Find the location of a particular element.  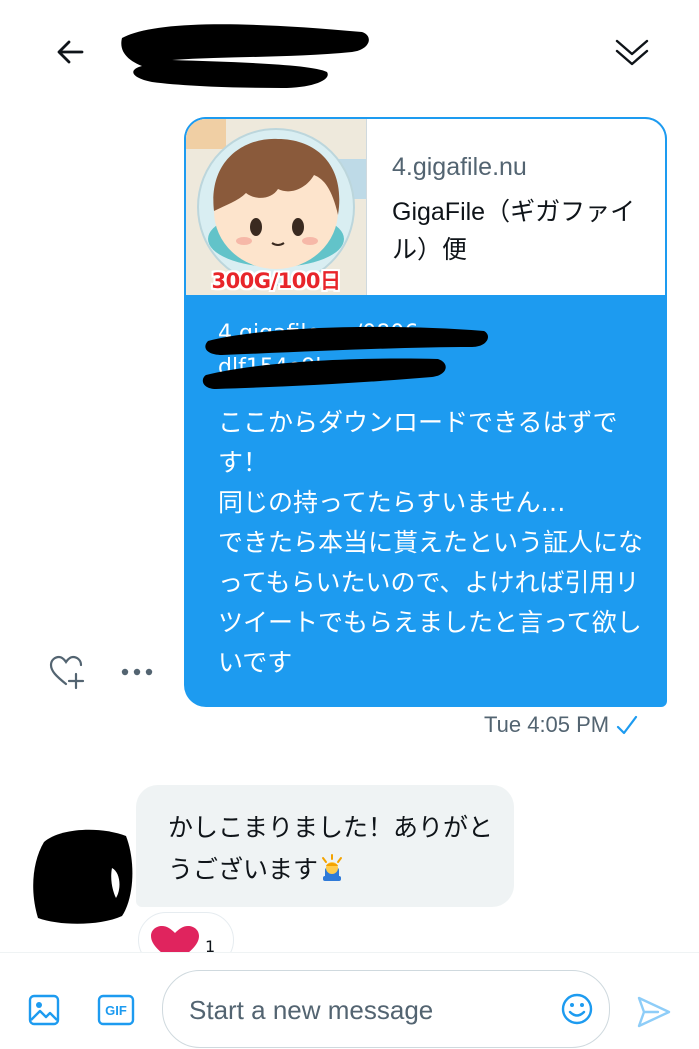

more-horizontal-icon is located at coordinates (137, 672).